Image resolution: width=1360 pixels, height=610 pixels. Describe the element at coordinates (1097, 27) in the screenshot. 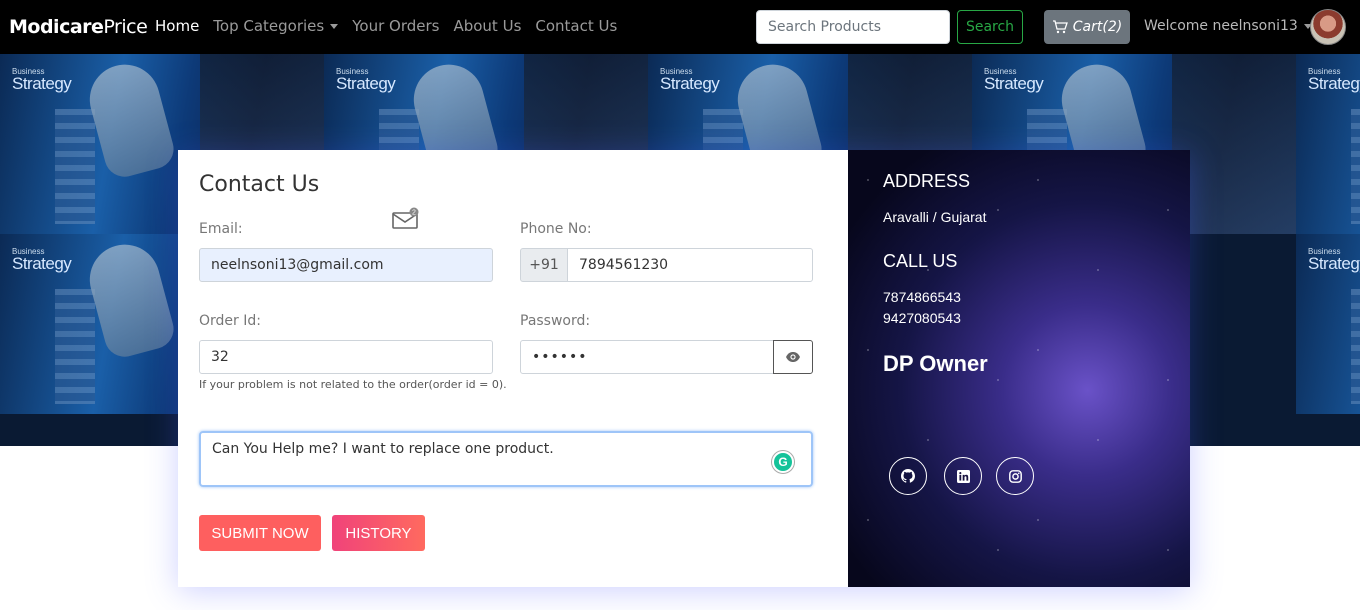

I see `cart-label: Cart(2)` at that location.